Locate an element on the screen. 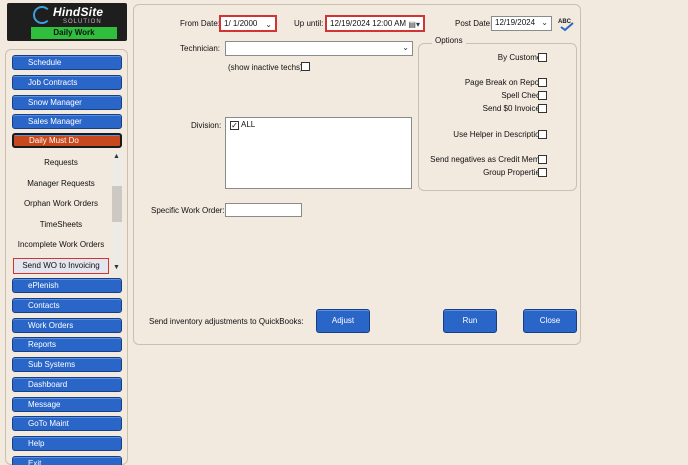 Image resolution: width=688 pixels, height=465 pixels. post-date-picker: 12/19/2024 ⌄ is located at coordinates (521, 23).